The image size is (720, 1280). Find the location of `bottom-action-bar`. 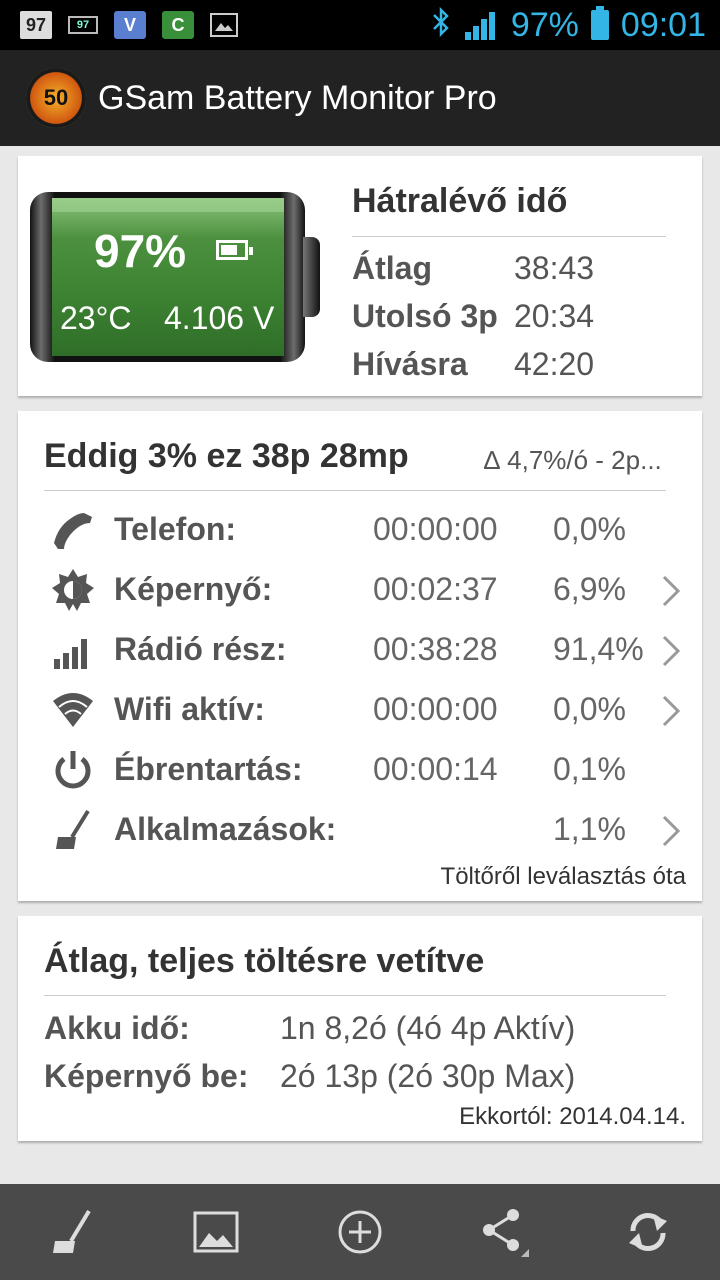

bottom-action-bar is located at coordinates (360, 1232).